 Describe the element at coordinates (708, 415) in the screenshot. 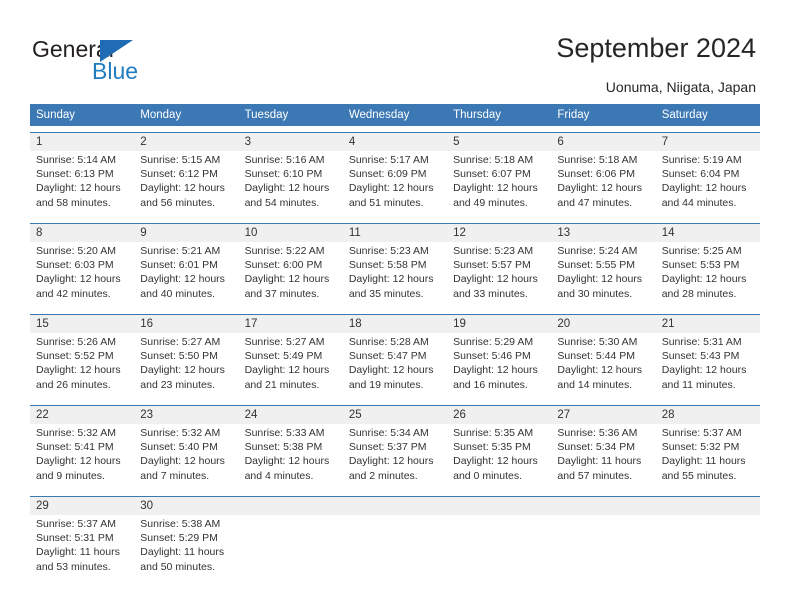

I see `day-number: 28` at that location.